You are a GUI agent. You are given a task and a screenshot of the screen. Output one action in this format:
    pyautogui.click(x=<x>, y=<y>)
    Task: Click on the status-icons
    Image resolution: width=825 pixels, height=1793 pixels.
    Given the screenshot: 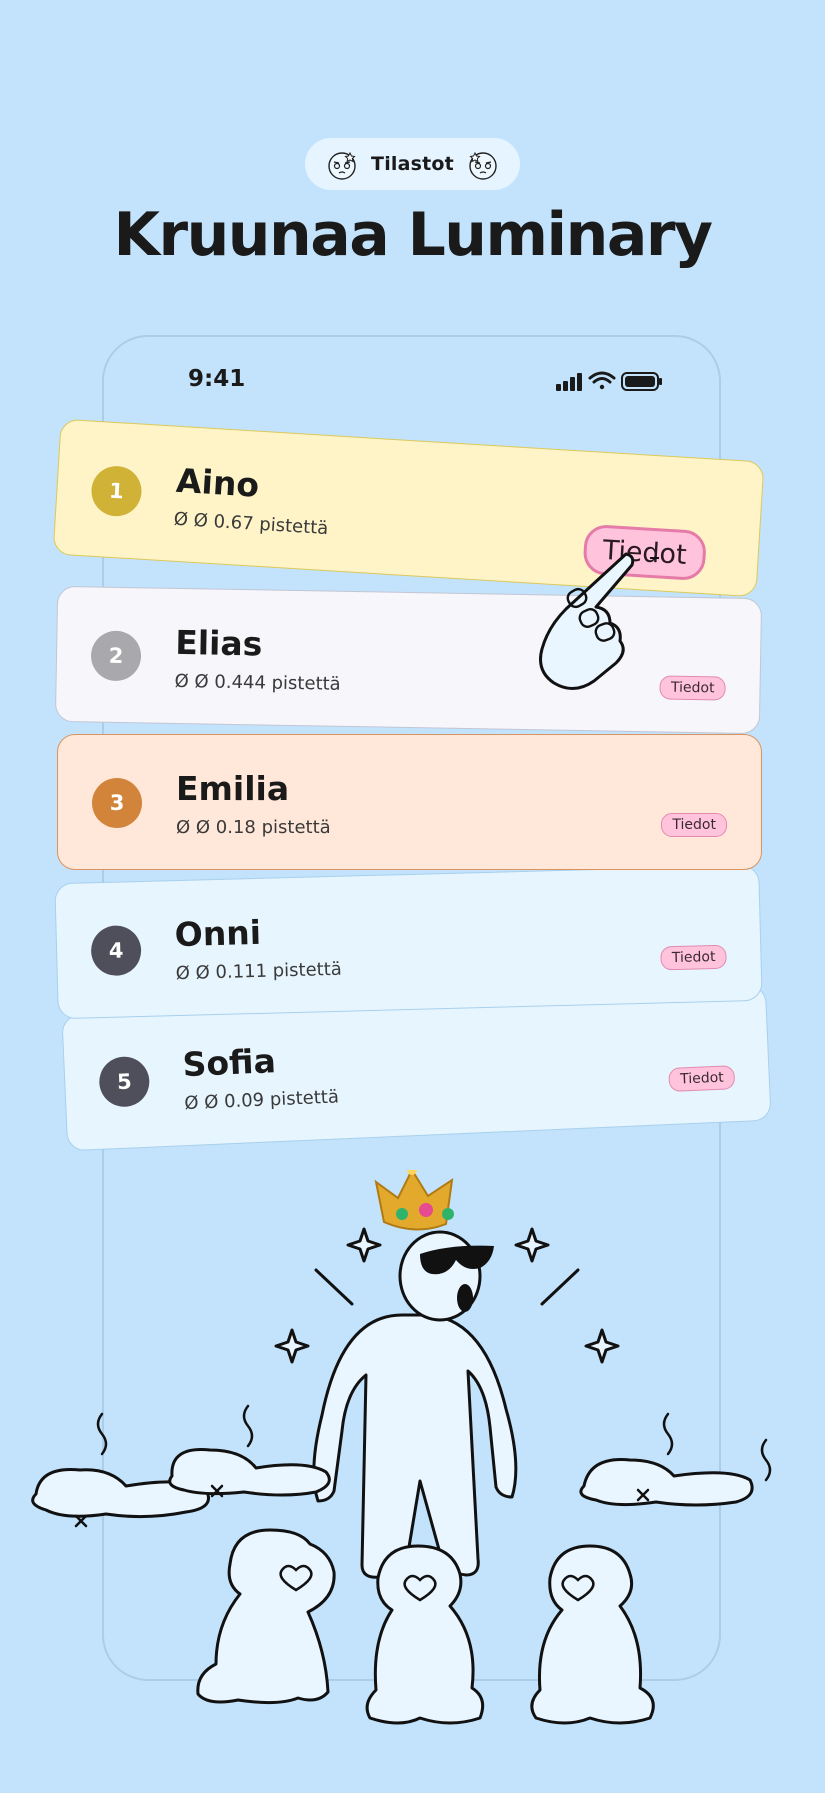 What is the action you would take?
    pyautogui.click(x=609, y=381)
    